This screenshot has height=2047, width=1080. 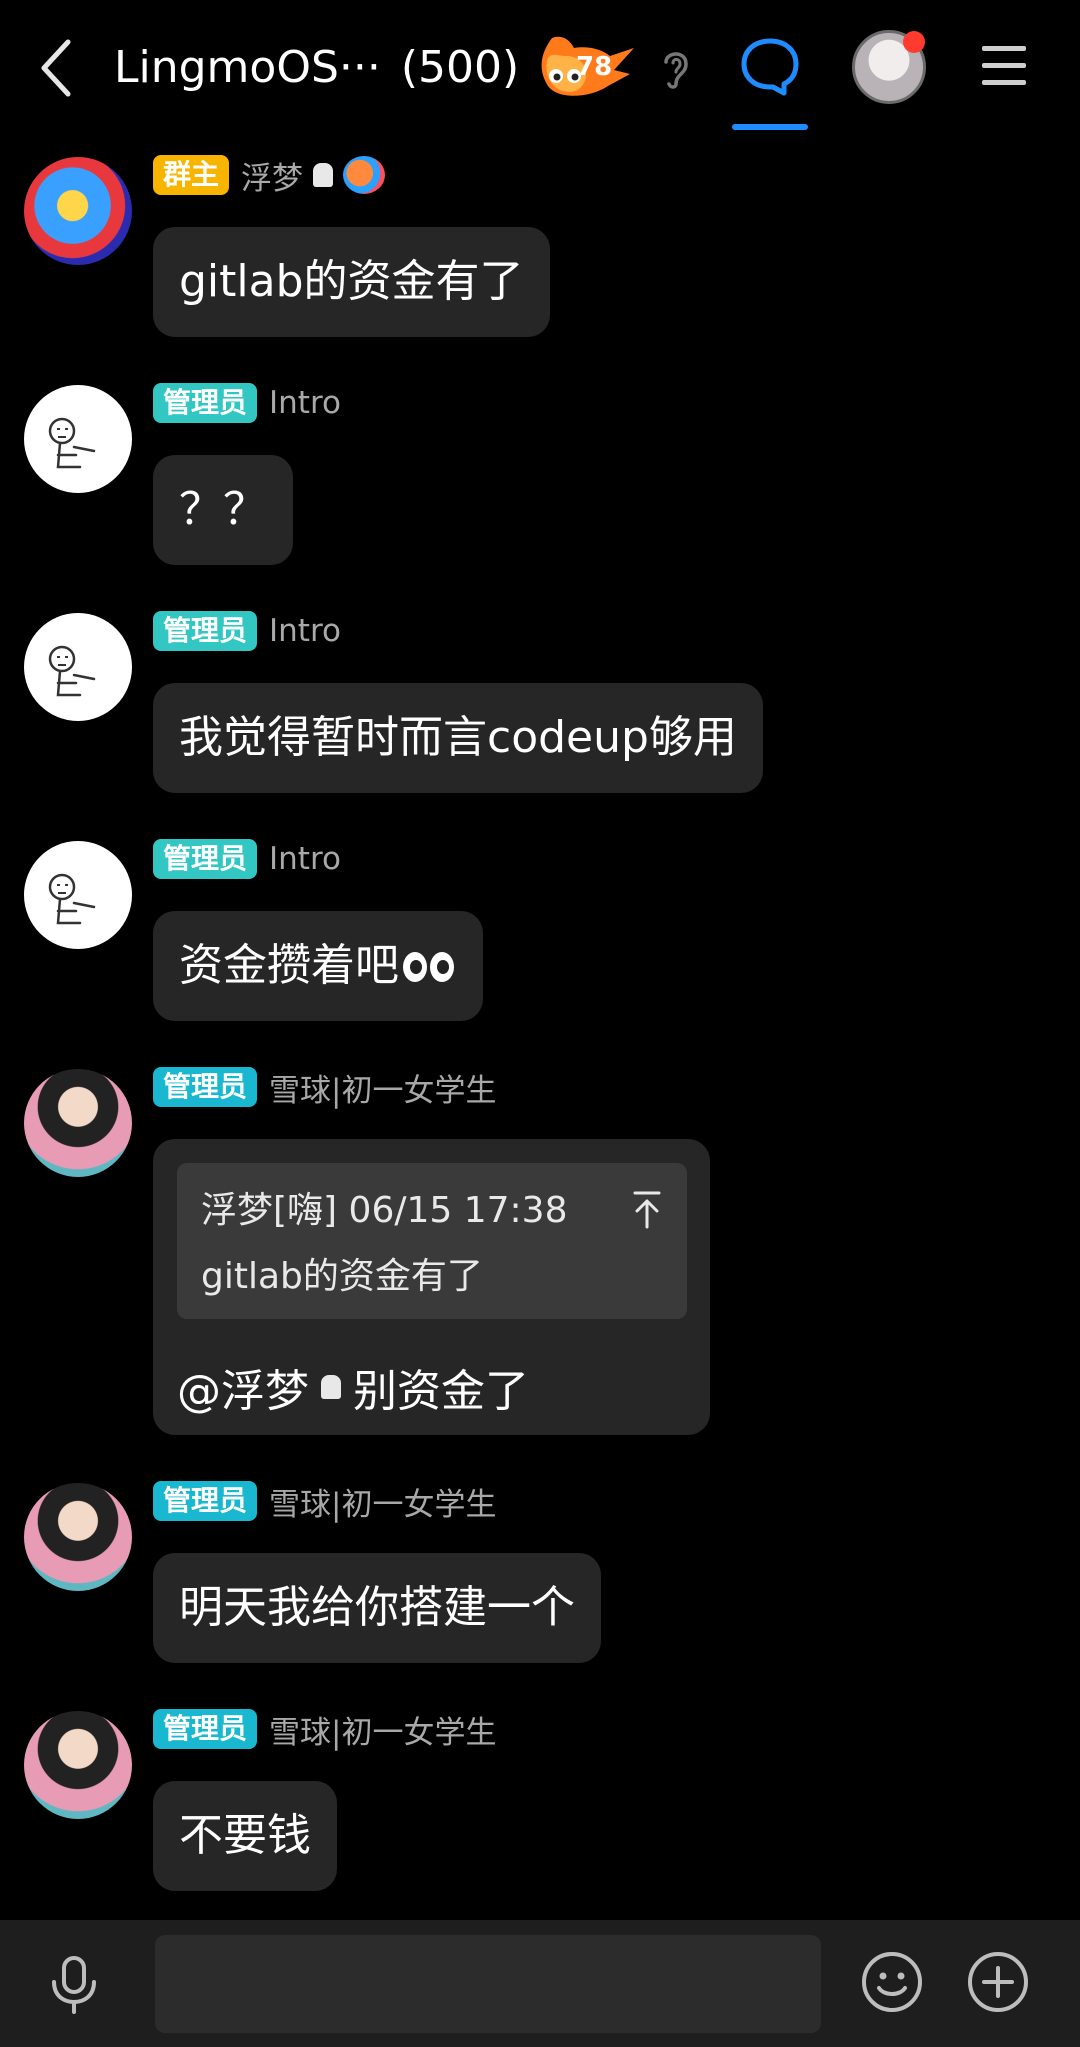 I want to click on chat-header: LingmoOS··· (500) 78, so click(x=540, y=67).